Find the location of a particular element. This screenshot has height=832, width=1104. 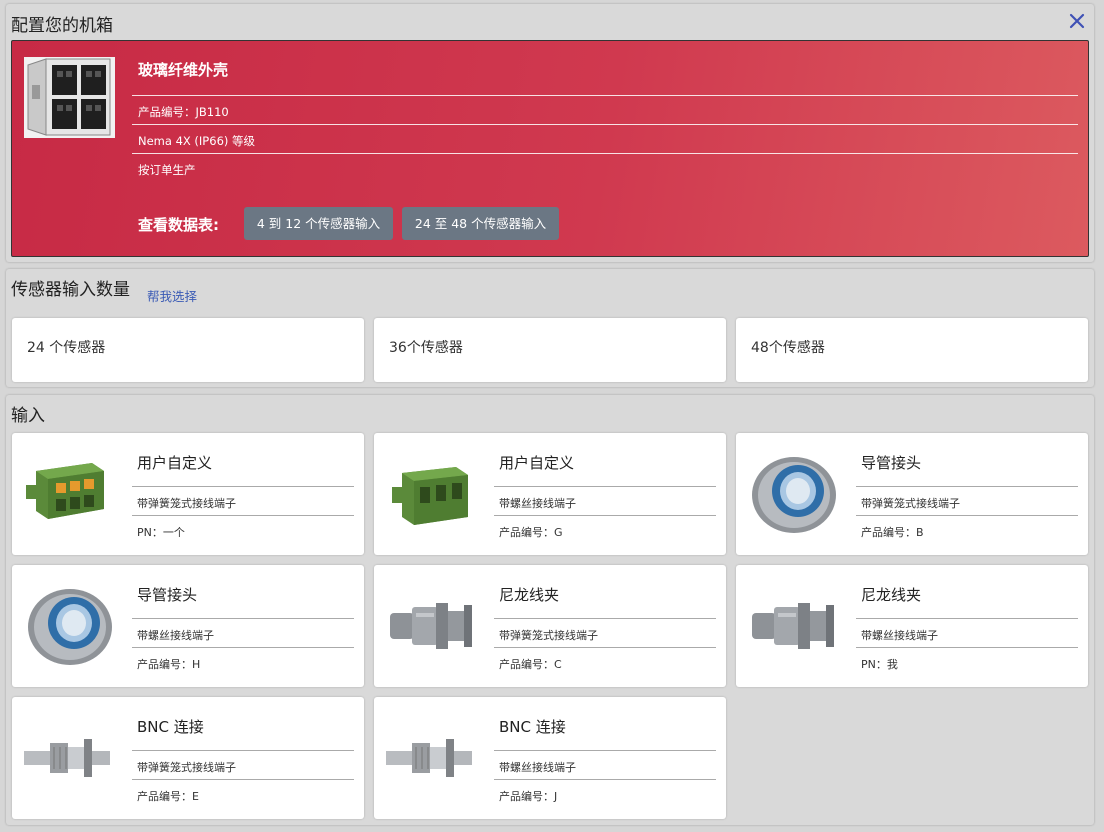

screw-terminal-block-icon is located at coordinates (430, 496).